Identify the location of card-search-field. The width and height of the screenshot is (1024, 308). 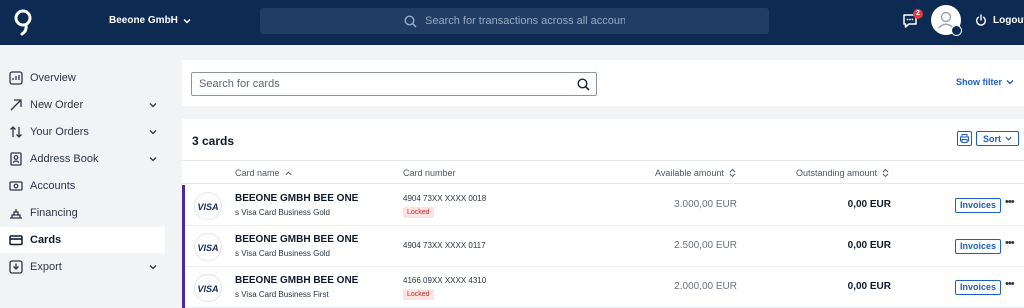
(381, 84).